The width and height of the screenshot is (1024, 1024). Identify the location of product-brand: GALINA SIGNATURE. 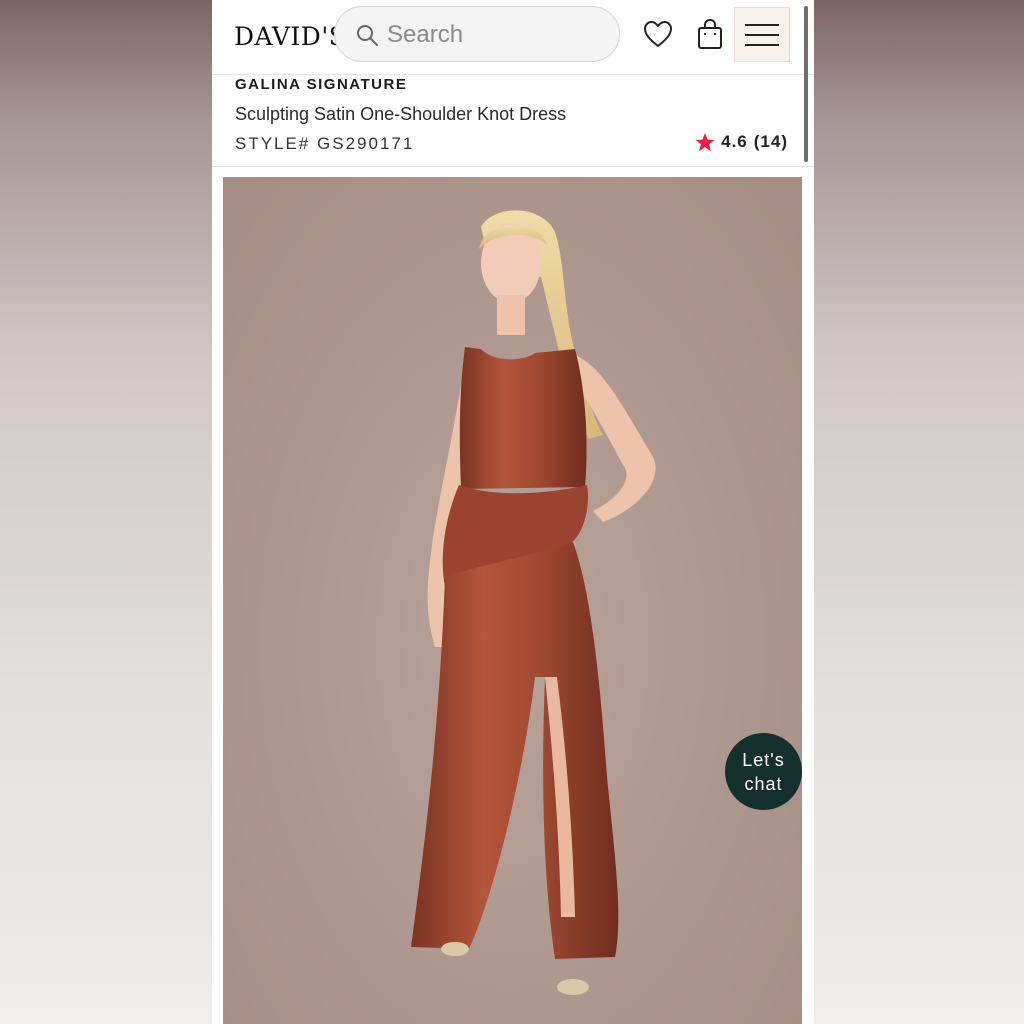
(321, 84).